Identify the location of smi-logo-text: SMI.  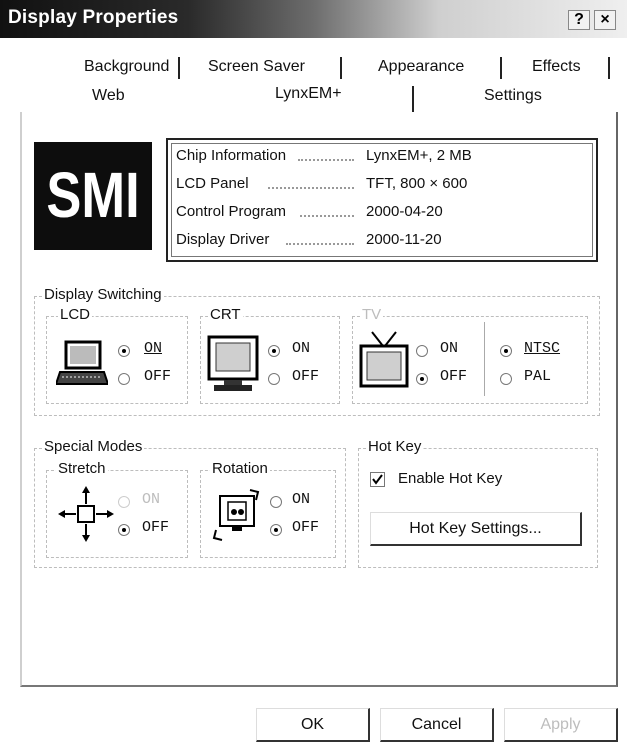
(93, 195).